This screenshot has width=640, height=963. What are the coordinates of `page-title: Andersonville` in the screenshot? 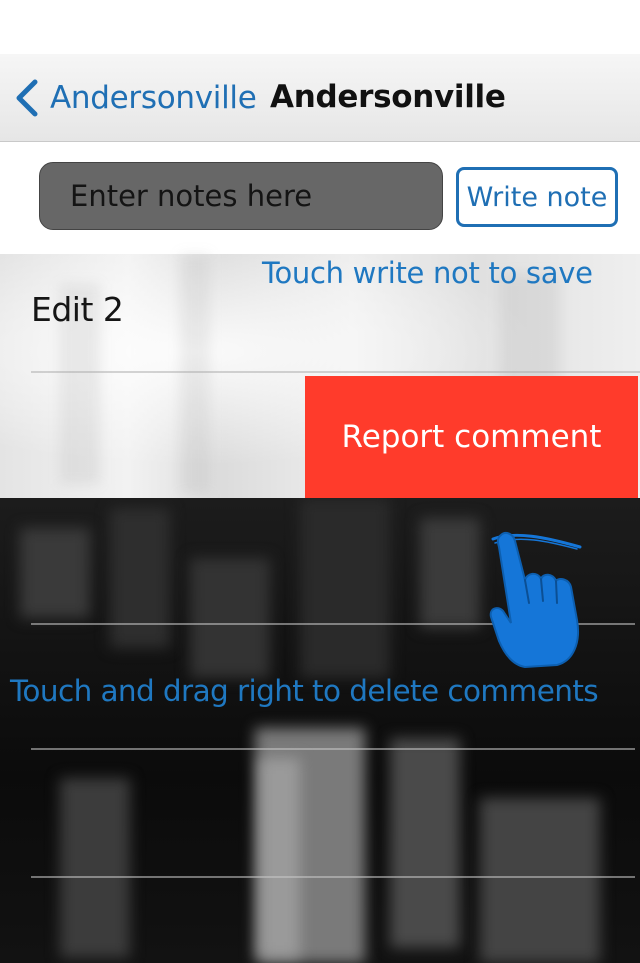 It's located at (388, 97).